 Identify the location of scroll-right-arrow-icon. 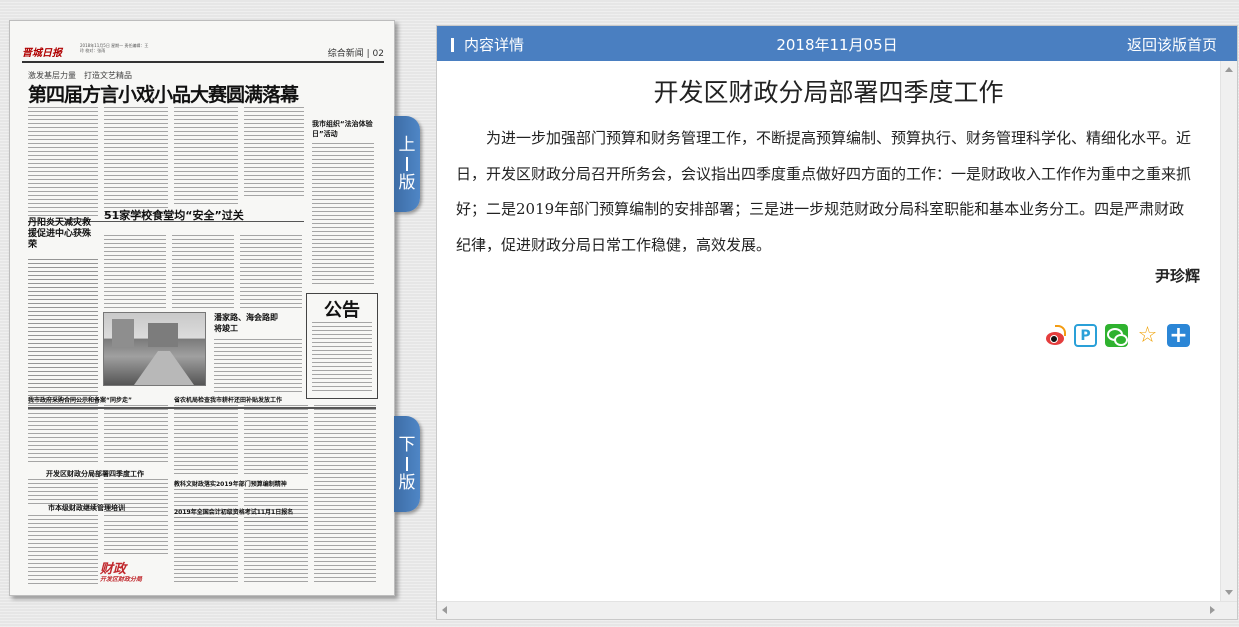
(1212, 610).